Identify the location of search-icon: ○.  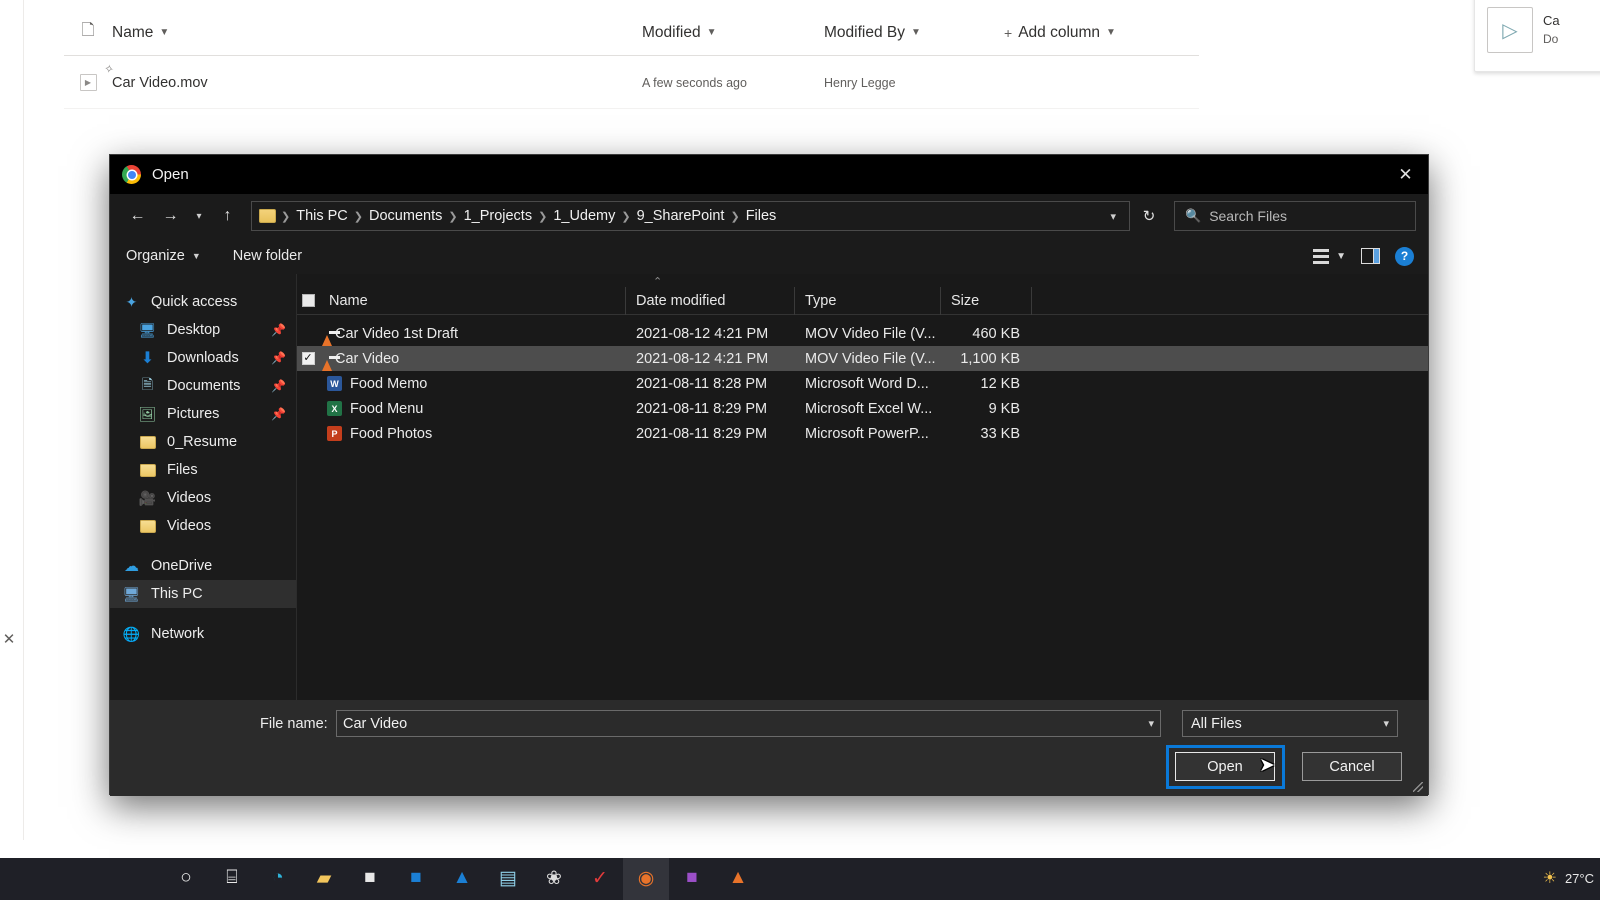
(186, 879).